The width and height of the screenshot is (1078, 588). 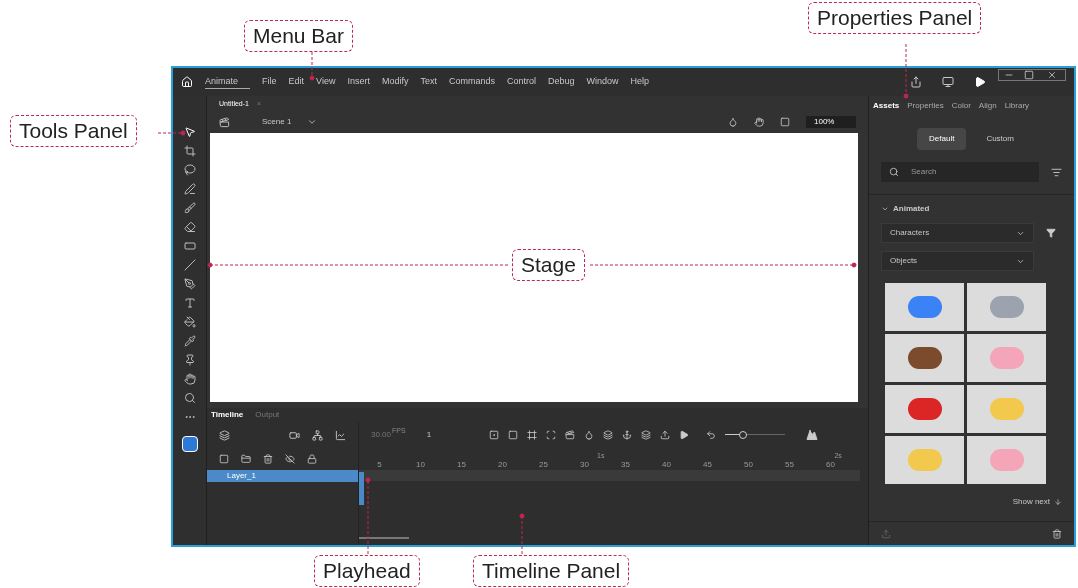 What do you see at coordinates (282, 476) in the screenshot?
I see `layer-row: Layer_1` at bounding box center [282, 476].